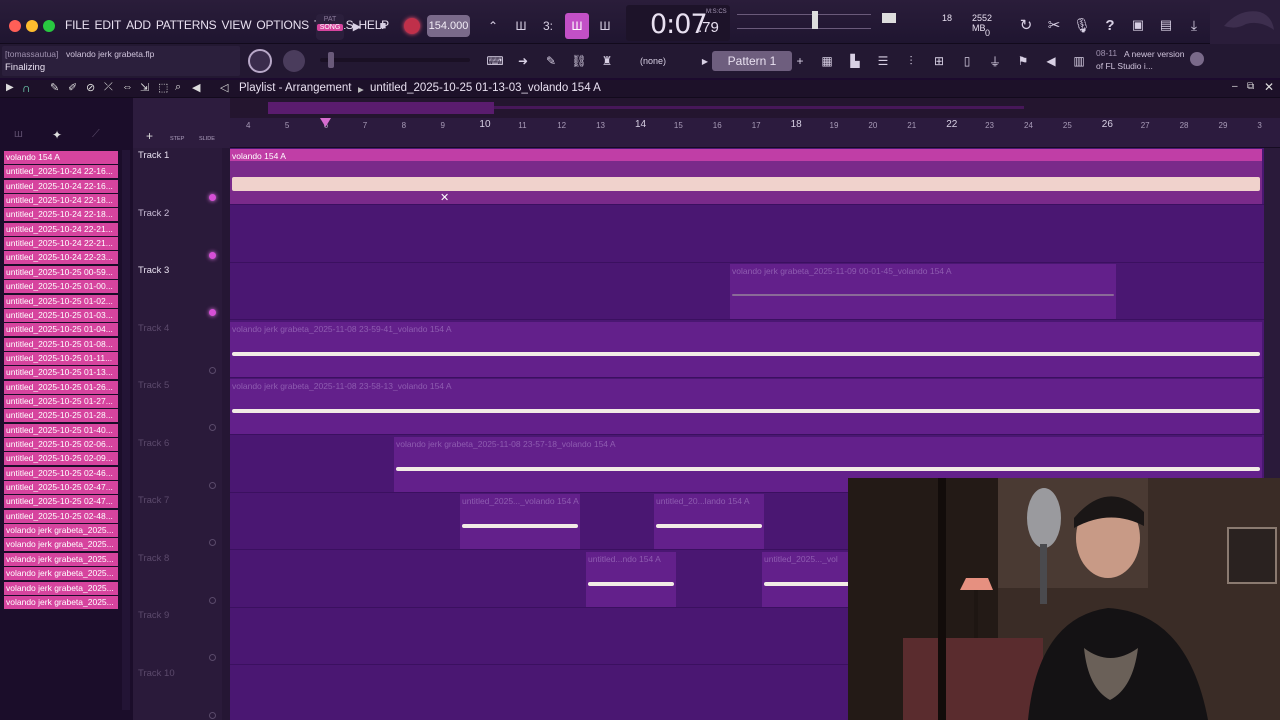 The image size is (1280, 720). I want to click on mixer-button: ☰, so click(883, 61).